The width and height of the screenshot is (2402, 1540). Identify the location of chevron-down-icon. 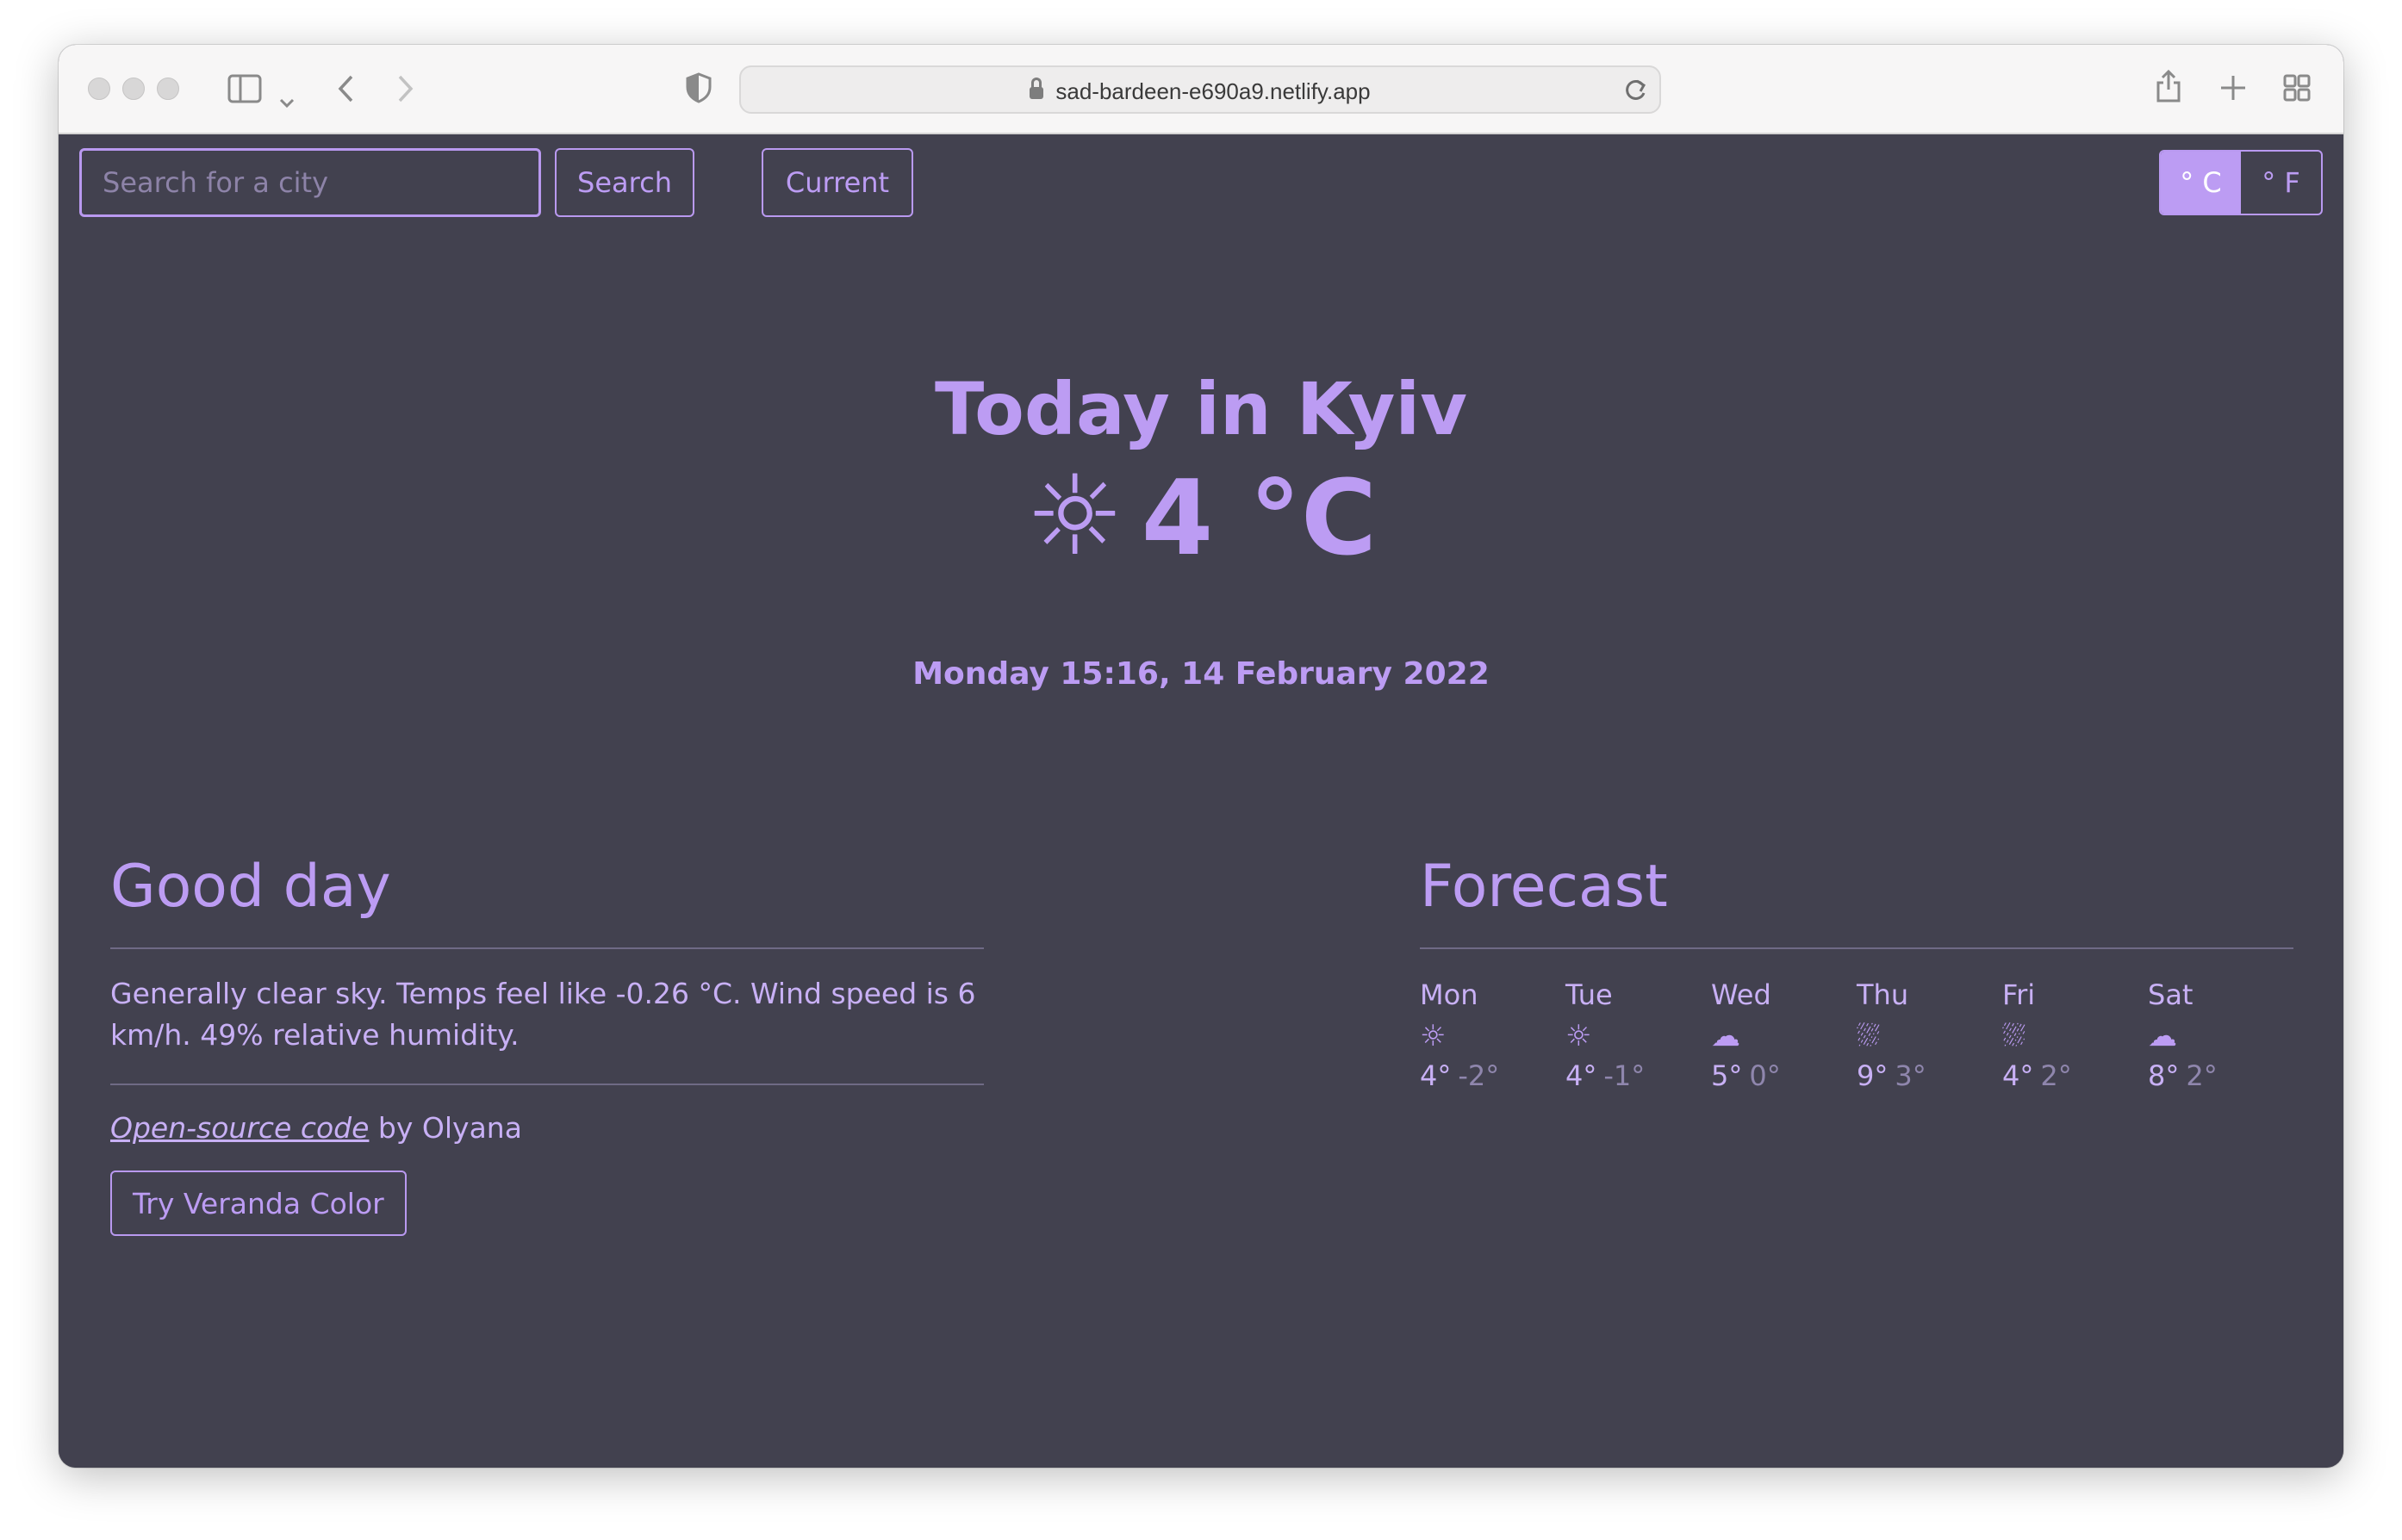
(287, 98).